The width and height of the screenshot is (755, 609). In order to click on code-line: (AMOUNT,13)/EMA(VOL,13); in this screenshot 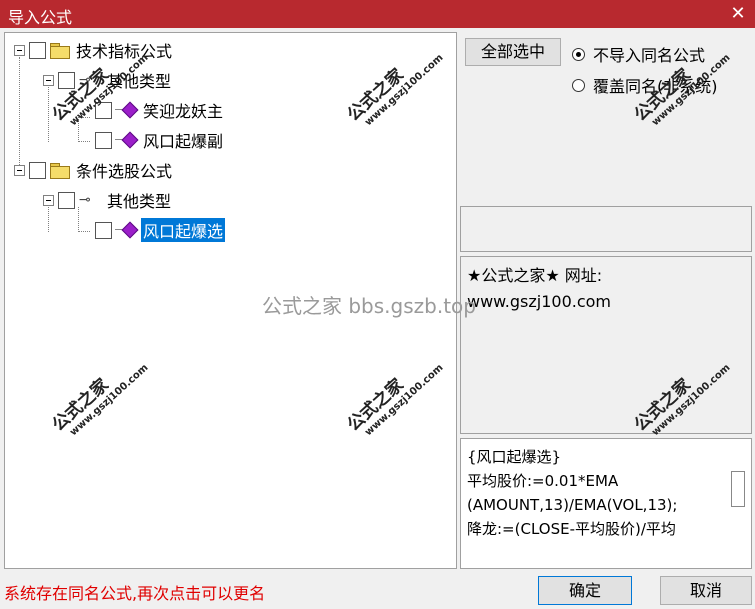, I will do `click(572, 505)`.